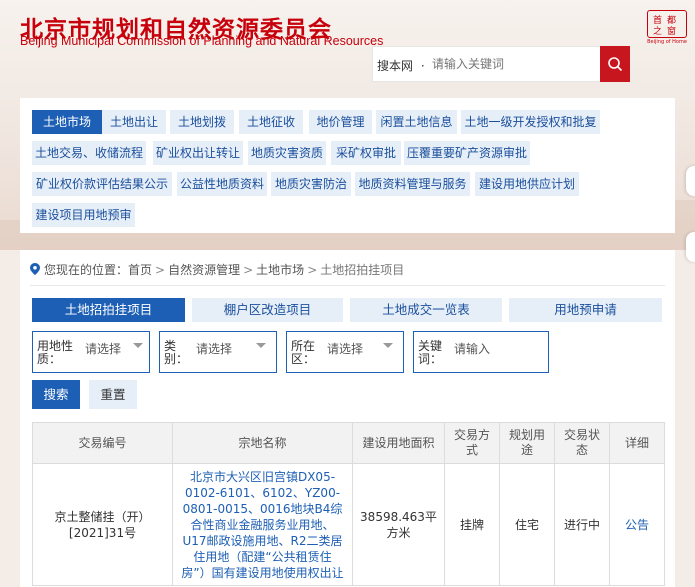 The image size is (695, 587). I want to click on column-header-detail: 详细, so click(637, 443).